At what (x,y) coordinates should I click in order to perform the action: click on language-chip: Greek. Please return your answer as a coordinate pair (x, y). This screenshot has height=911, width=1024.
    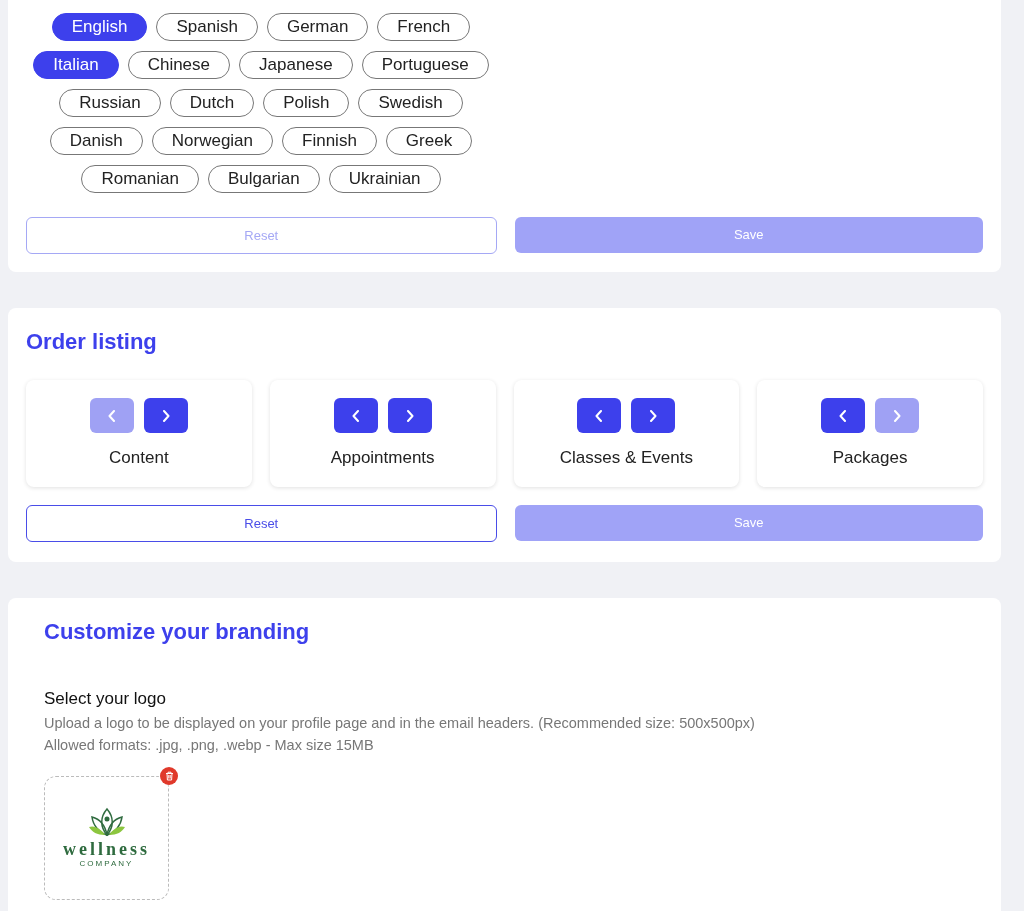
    Looking at the image, I should click on (429, 141).